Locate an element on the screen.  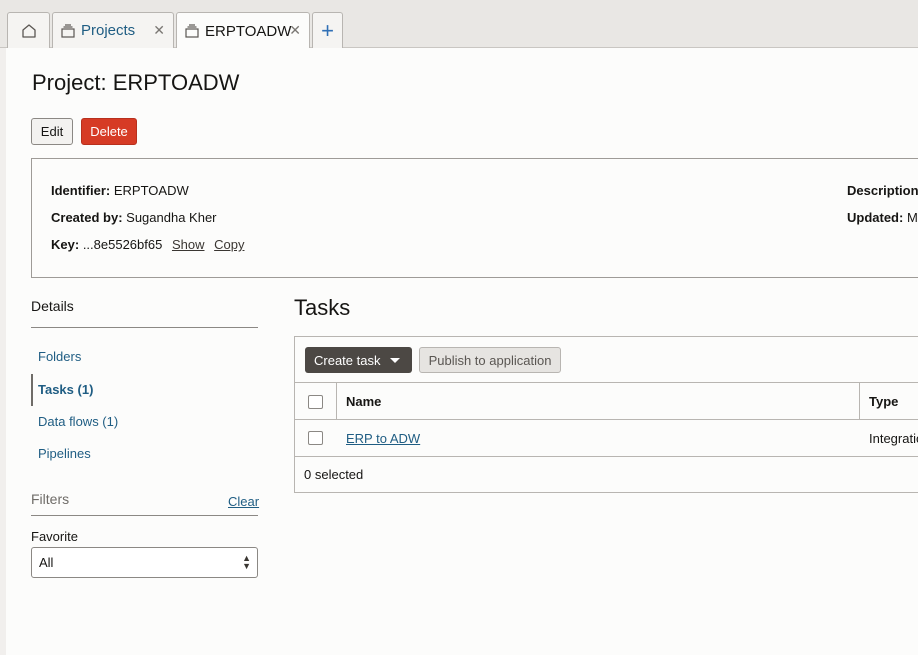
home-icon is located at coordinates (28, 31).